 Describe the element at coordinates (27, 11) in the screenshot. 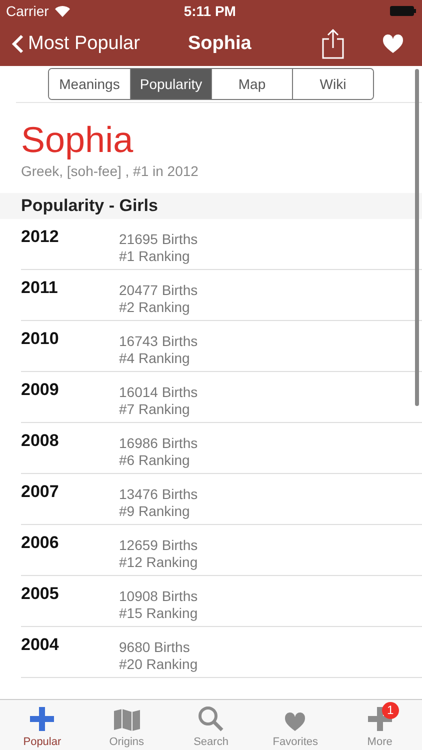

I see `carrier-label: Carrier` at that location.